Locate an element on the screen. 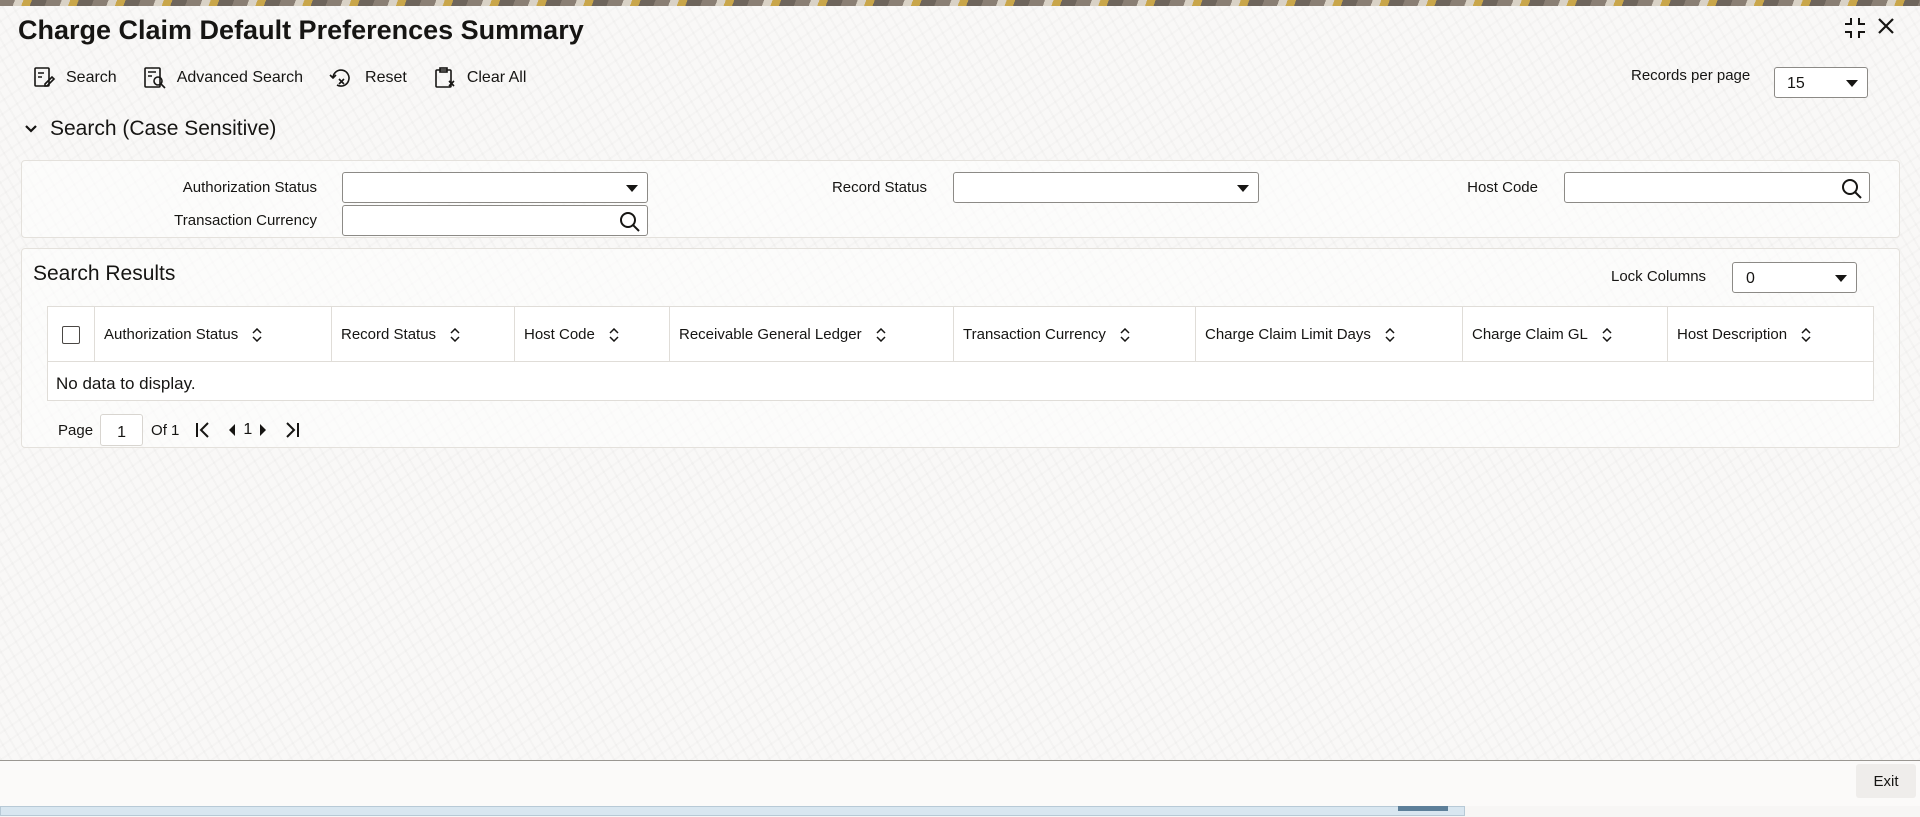  column-header: Host Code is located at coordinates (592, 334).